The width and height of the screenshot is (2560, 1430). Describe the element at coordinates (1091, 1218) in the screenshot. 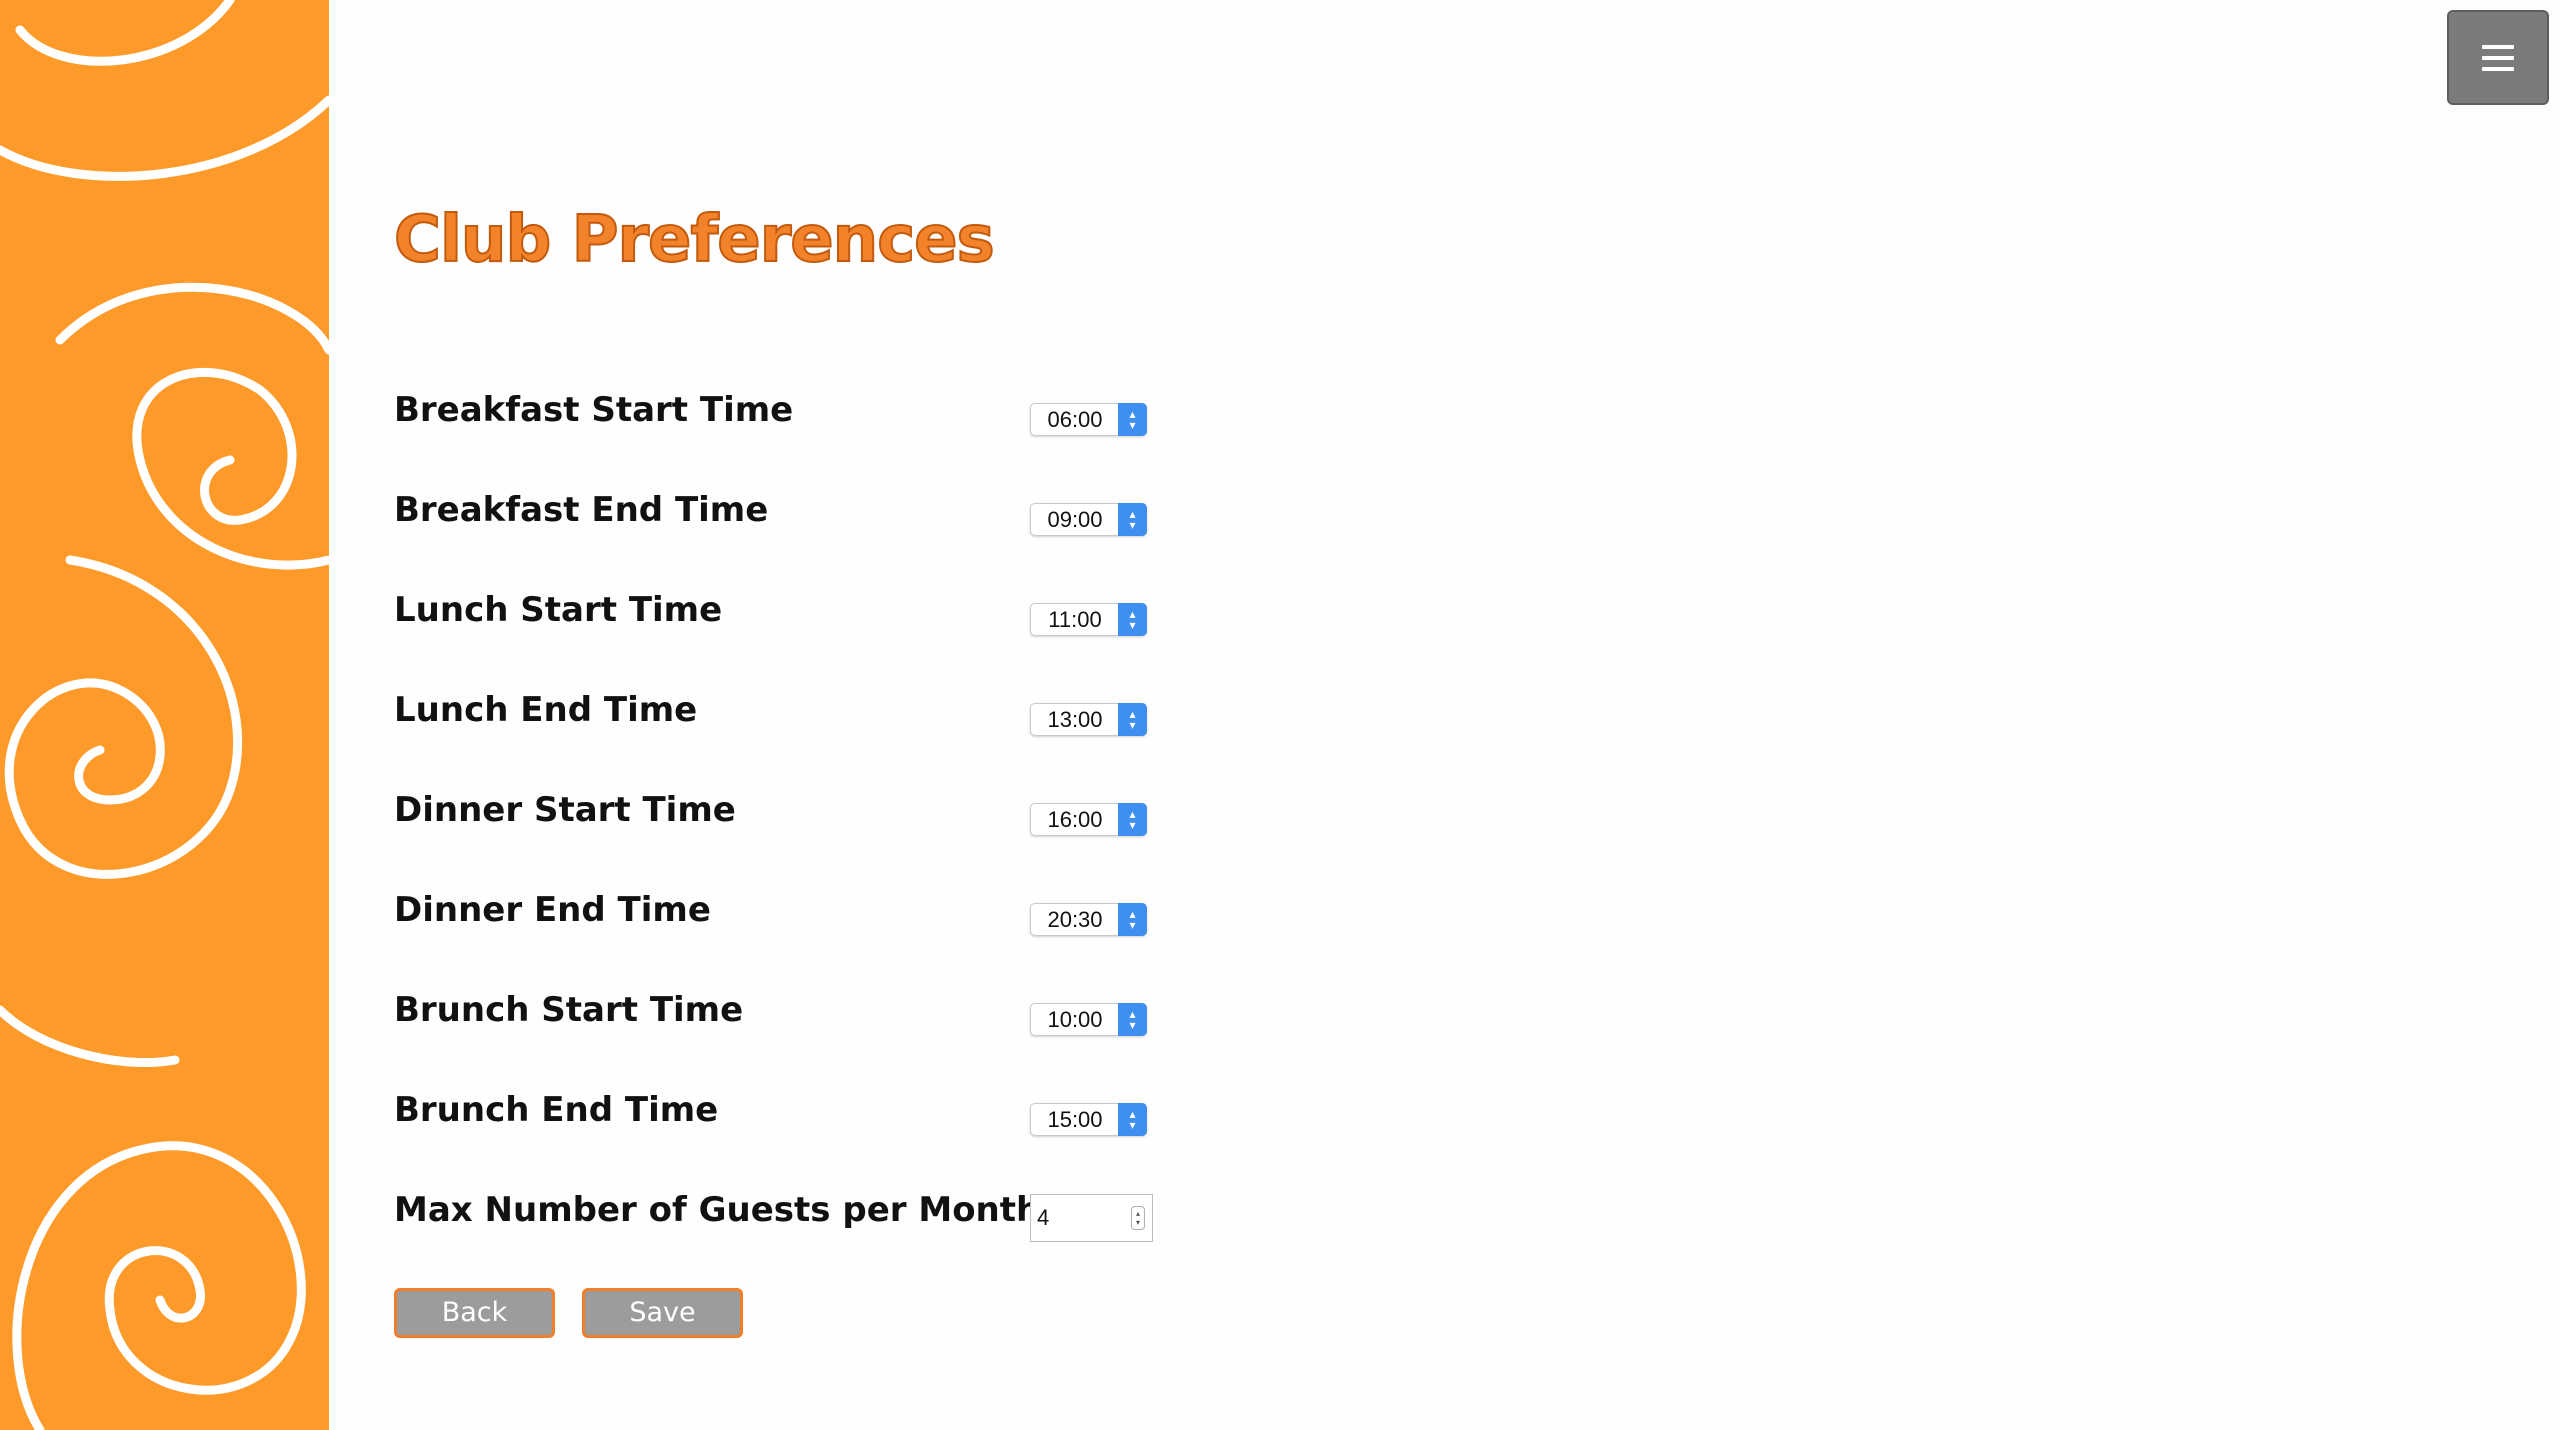

I see `max-guests-input: 4 ▴ ▾` at that location.